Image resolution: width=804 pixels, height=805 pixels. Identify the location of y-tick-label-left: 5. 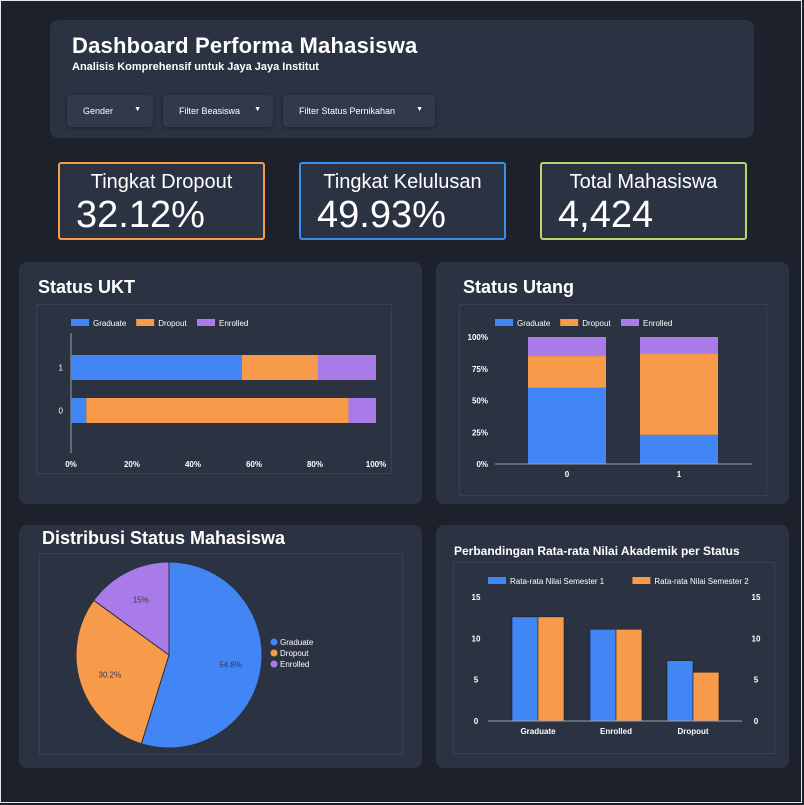
(476, 680).